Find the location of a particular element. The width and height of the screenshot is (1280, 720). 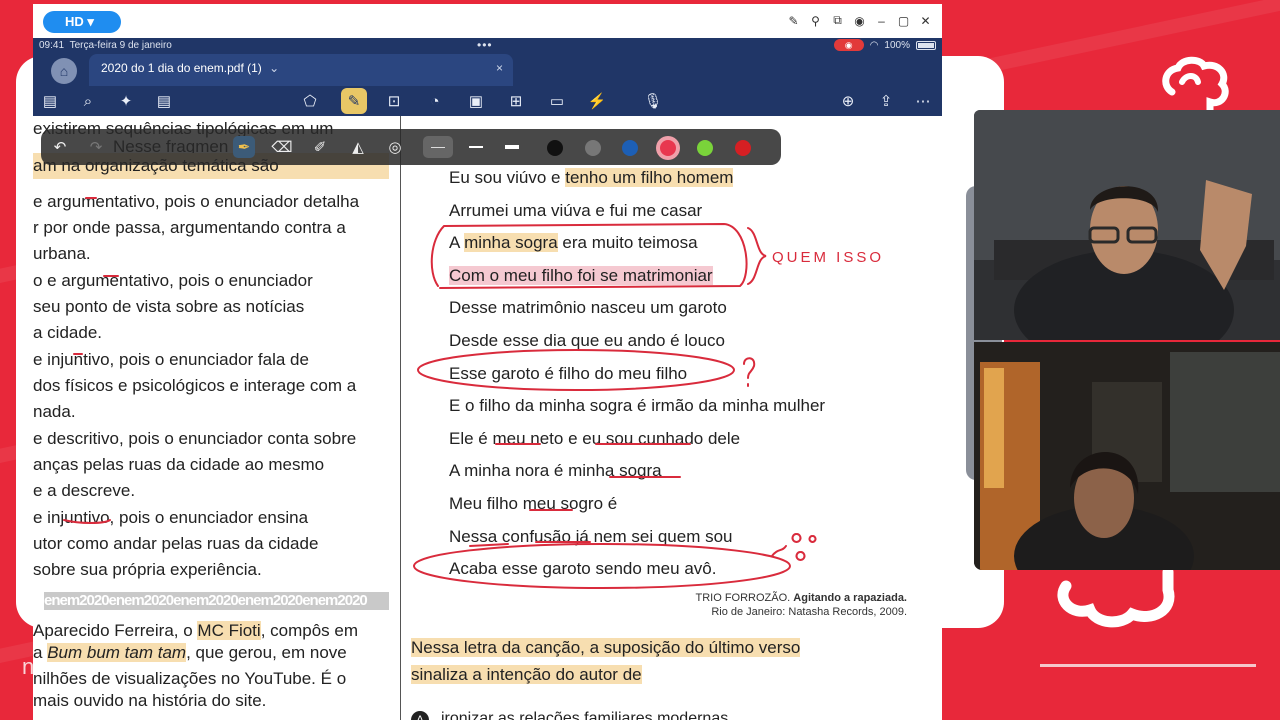

sparkle-icon: ✦ is located at coordinates (126, 101).